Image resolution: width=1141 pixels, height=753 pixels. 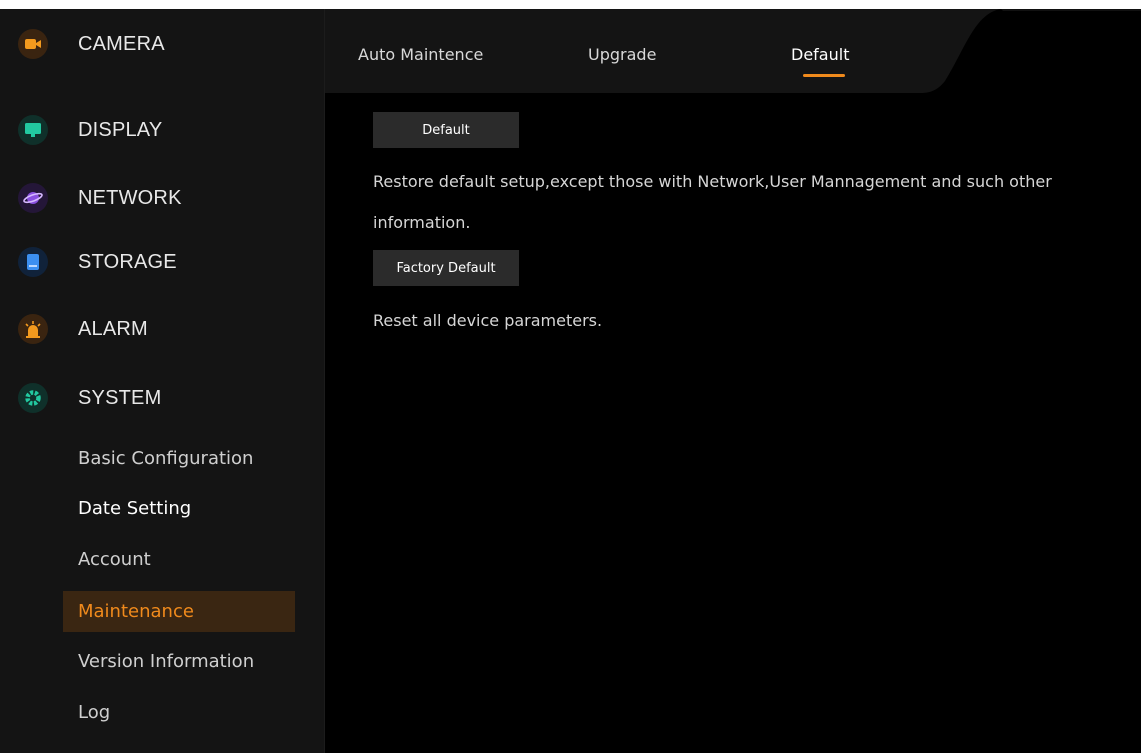 What do you see at coordinates (622, 55) in the screenshot?
I see `tab-upgrade: Upgrade` at bounding box center [622, 55].